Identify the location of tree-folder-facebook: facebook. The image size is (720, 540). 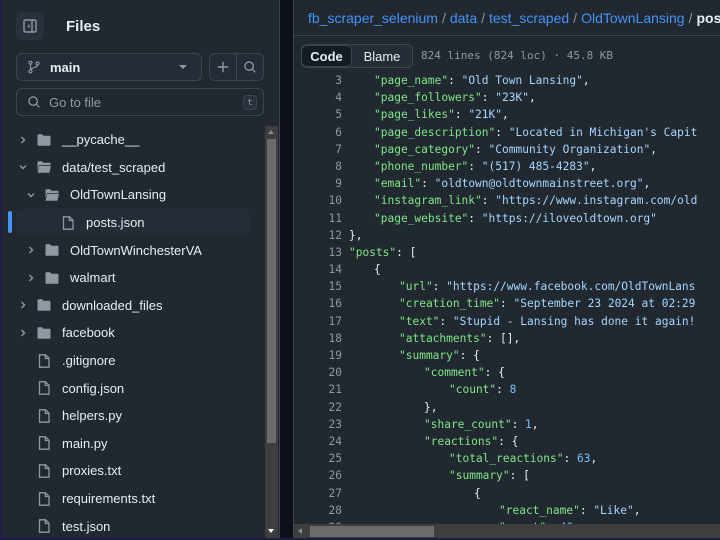
(132, 333).